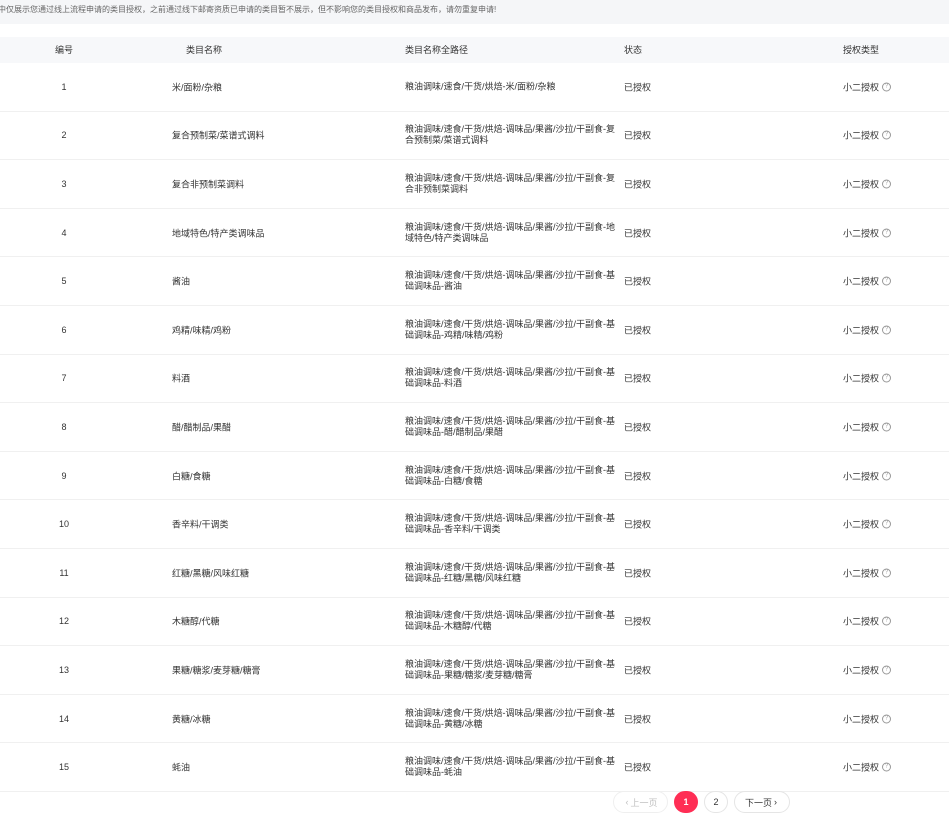 This screenshot has height=818, width=949. Describe the element at coordinates (510, 475) in the screenshot. I see `category-full-path: 粮油调味/速食/干货/烘焙-调味品/果酱/沙拉/干副食-基础调味品-白糖/食糖` at that location.